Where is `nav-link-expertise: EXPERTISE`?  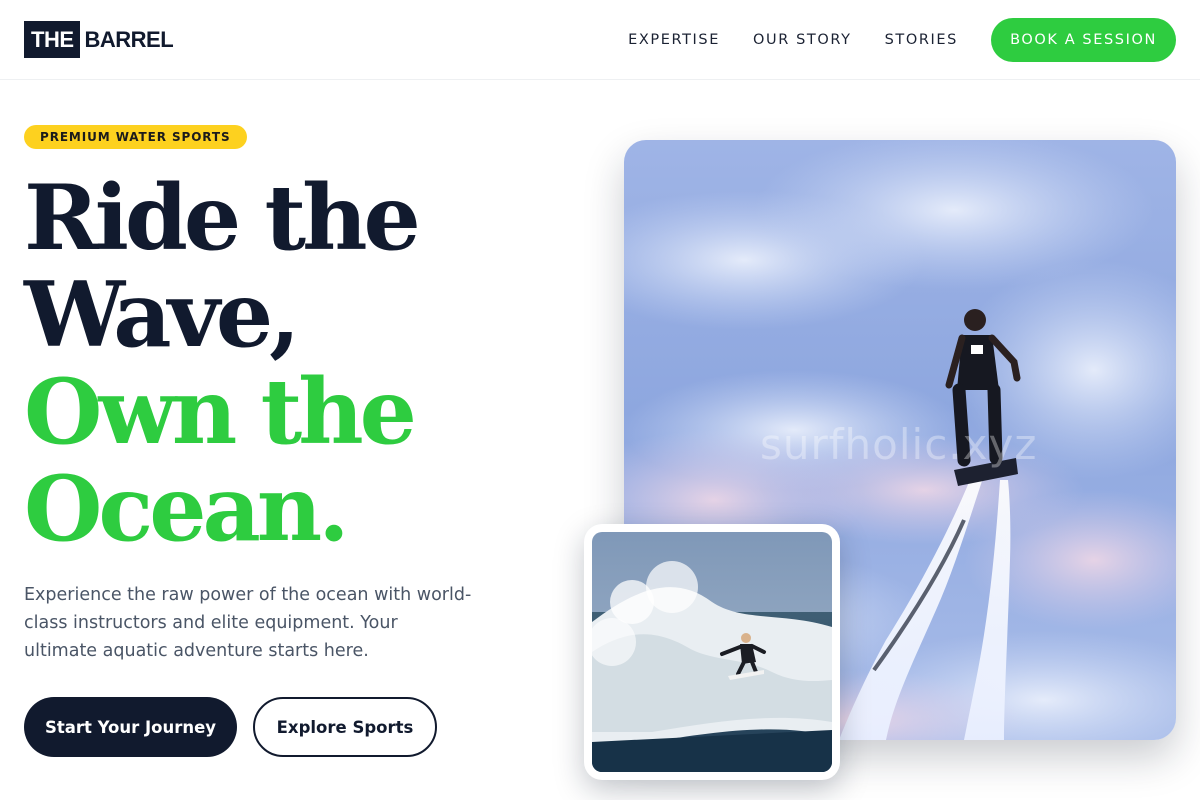
nav-link-expertise: EXPERTISE is located at coordinates (674, 40).